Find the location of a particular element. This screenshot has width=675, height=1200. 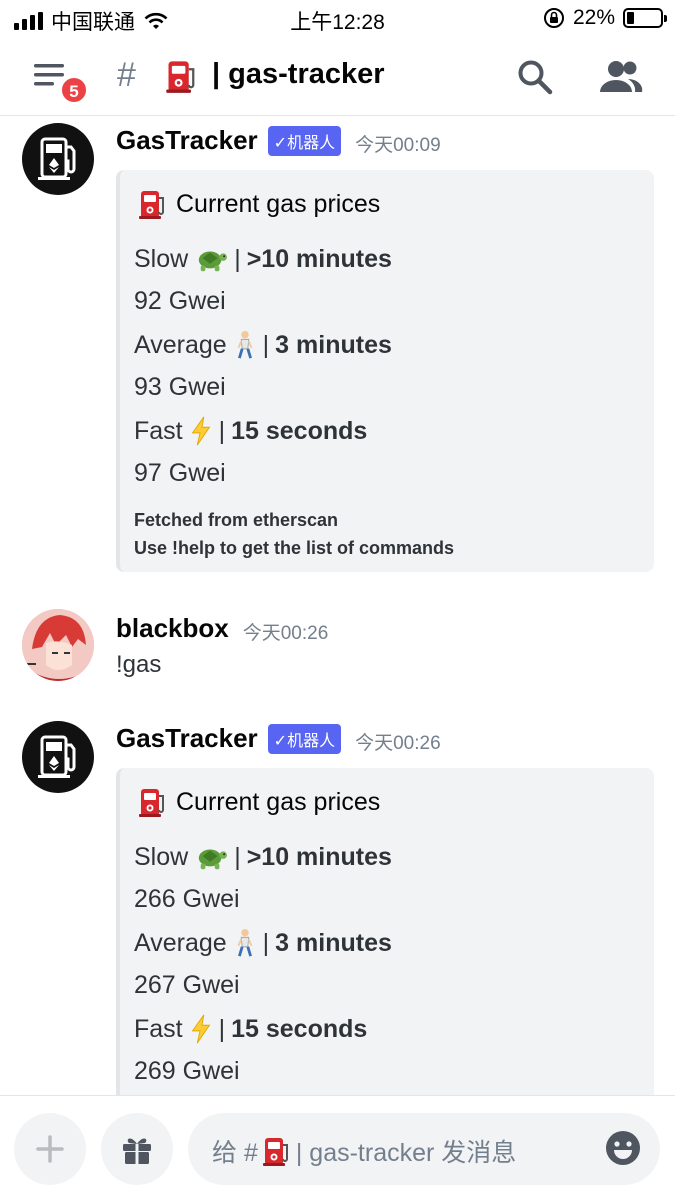

gift-icon is located at coordinates (137, 1151).